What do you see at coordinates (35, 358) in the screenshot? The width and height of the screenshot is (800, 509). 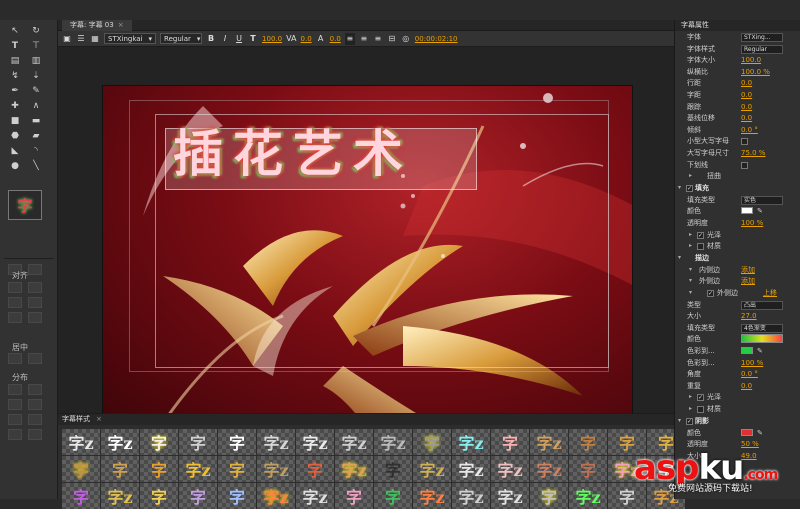 I see `center-vertical-button` at bounding box center [35, 358].